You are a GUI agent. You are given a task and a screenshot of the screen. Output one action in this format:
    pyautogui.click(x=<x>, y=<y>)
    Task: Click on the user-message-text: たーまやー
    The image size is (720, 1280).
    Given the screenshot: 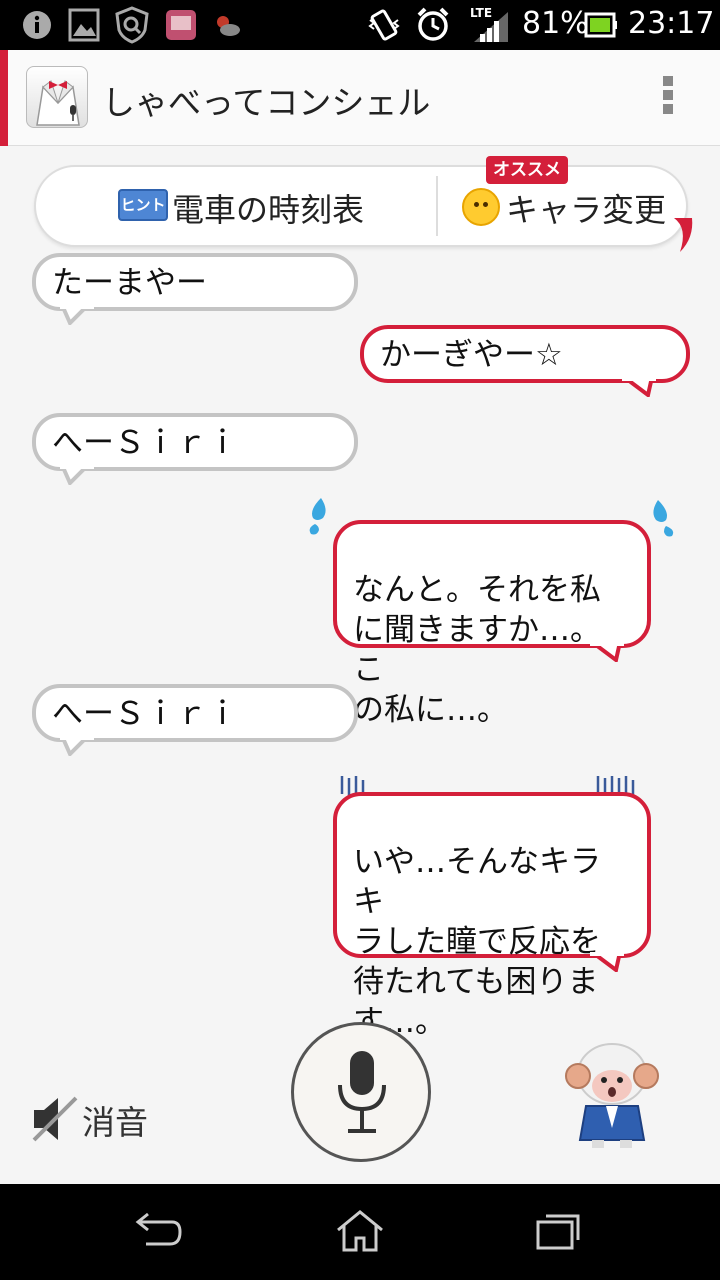 What is the action you would take?
    pyautogui.click(x=129, y=283)
    